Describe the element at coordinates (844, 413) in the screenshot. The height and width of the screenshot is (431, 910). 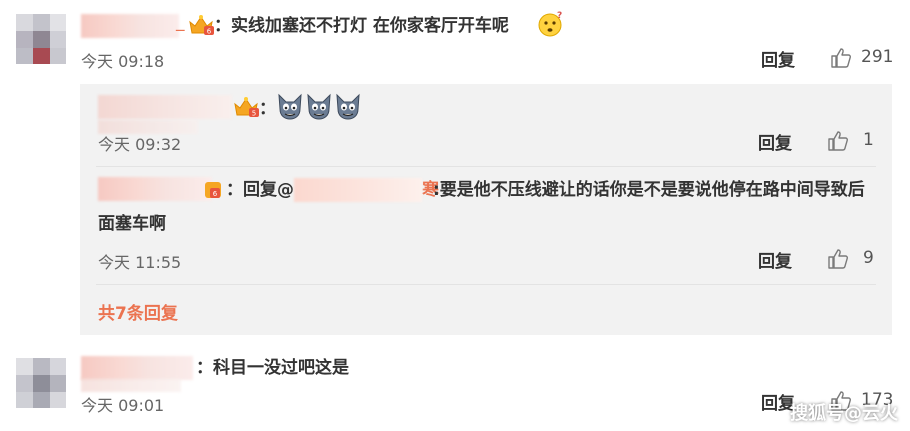
I see `watermark: 搜狐号@云火` at that location.